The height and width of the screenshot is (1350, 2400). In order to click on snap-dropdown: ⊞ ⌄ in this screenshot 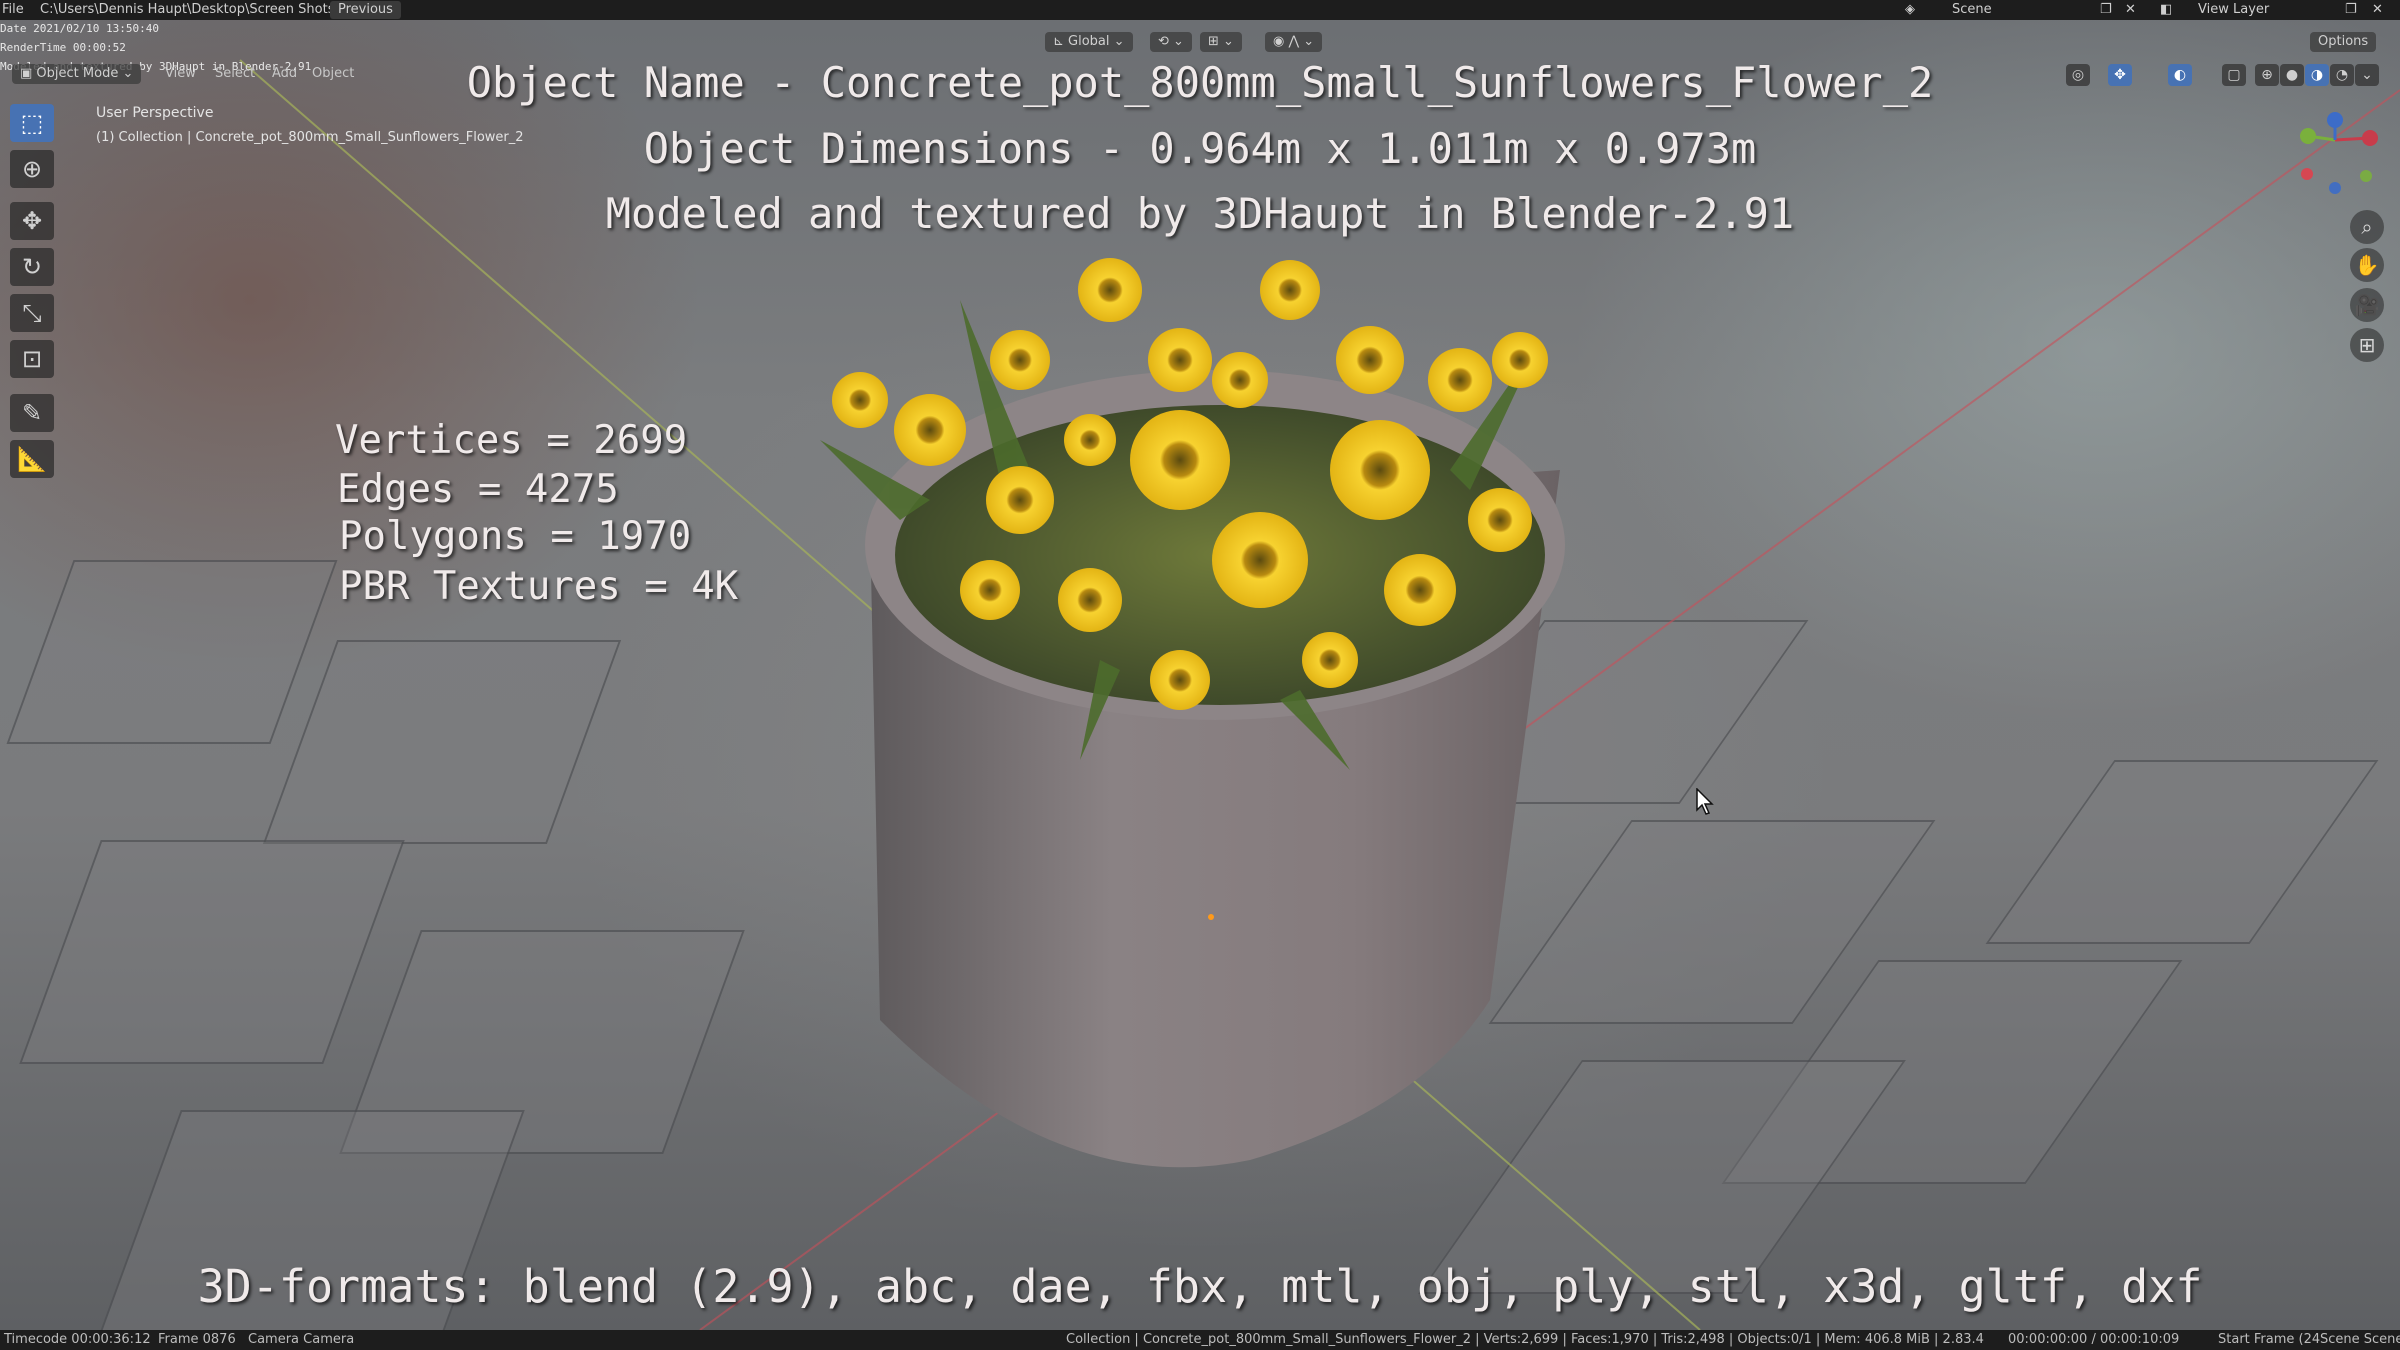, I will do `click(1221, 42)`.